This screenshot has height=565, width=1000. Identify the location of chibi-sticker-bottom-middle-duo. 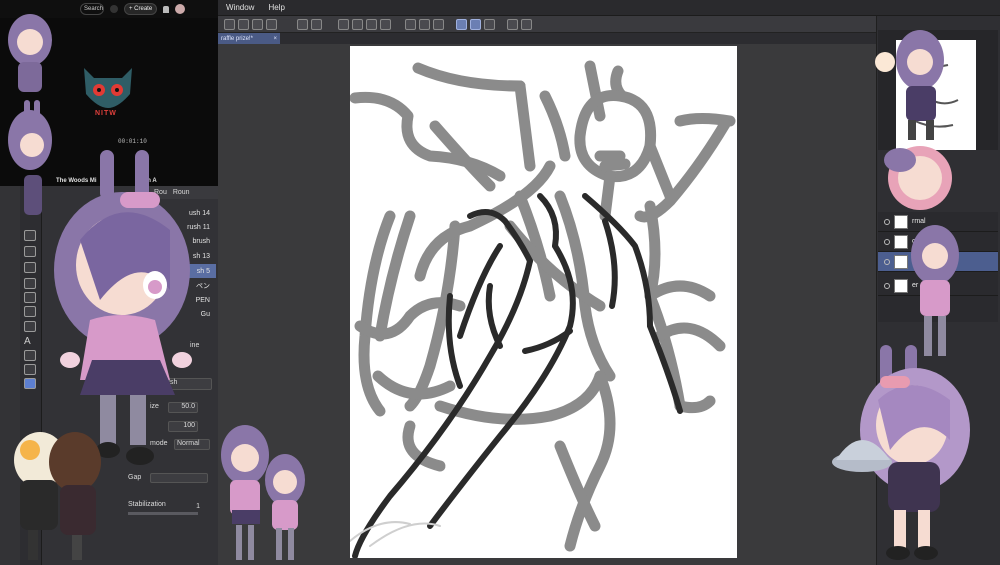
(263, 492).